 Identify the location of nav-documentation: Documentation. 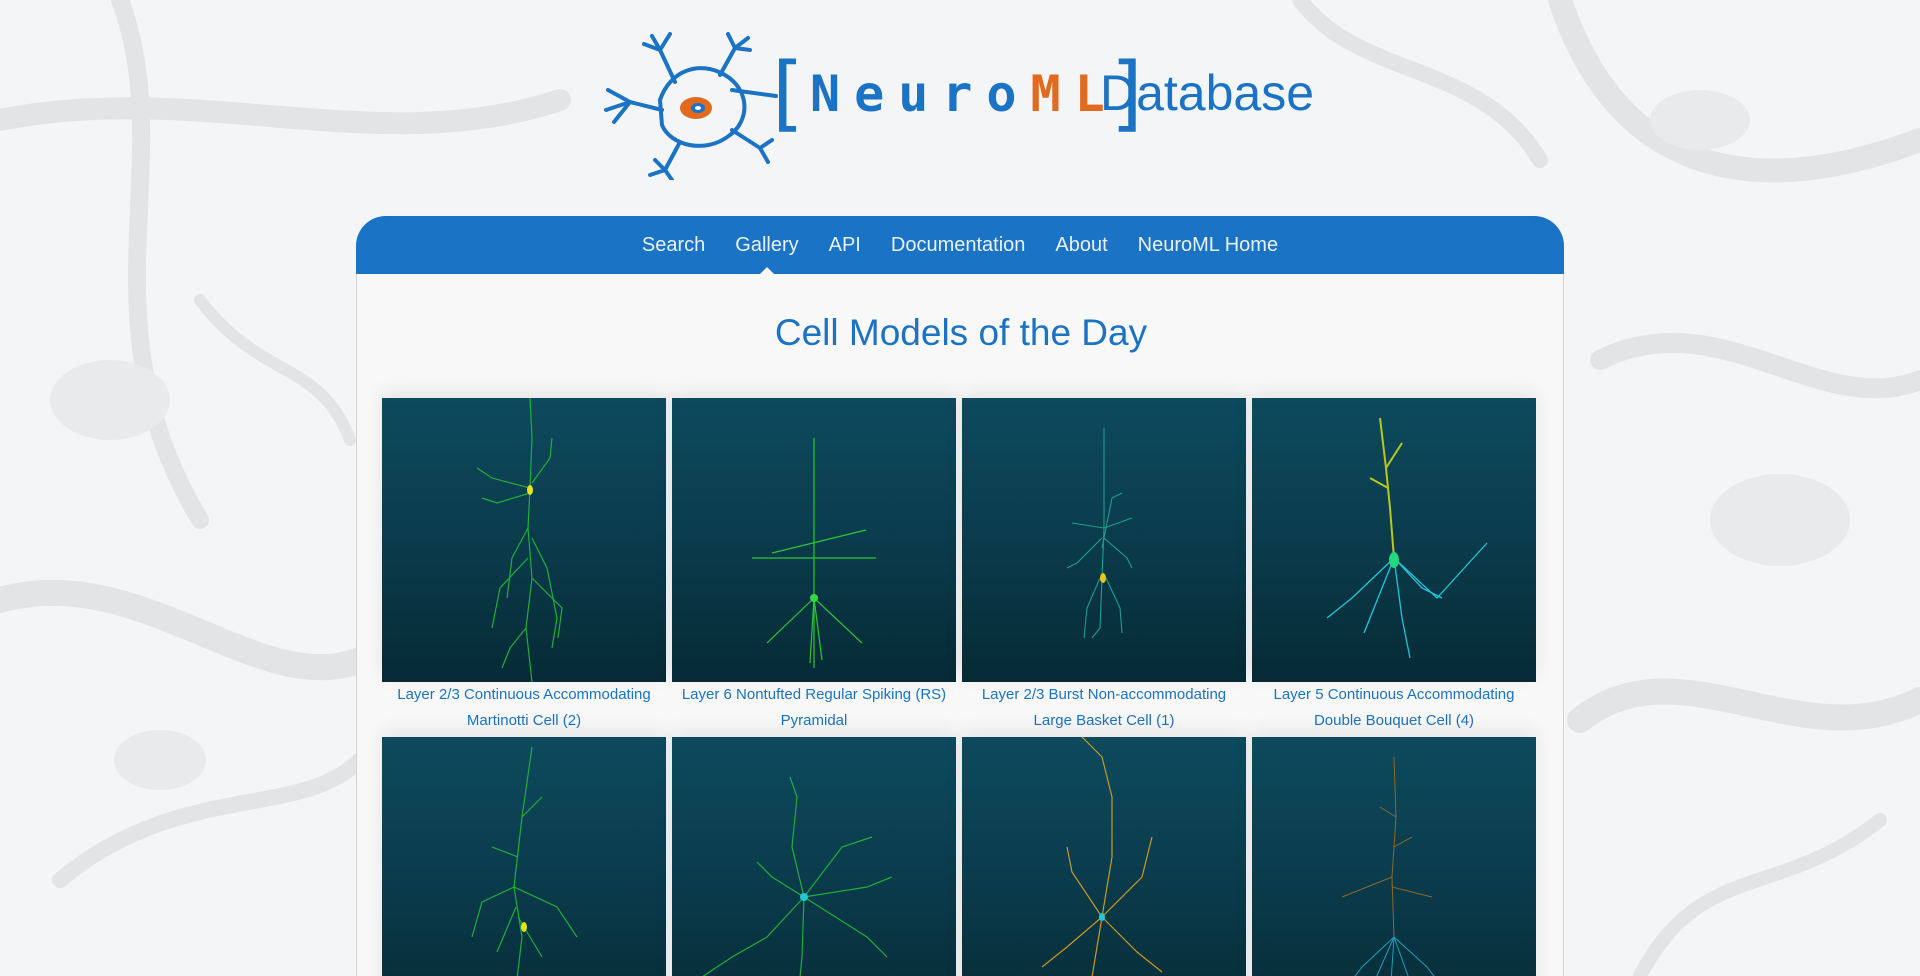
(958, 245).